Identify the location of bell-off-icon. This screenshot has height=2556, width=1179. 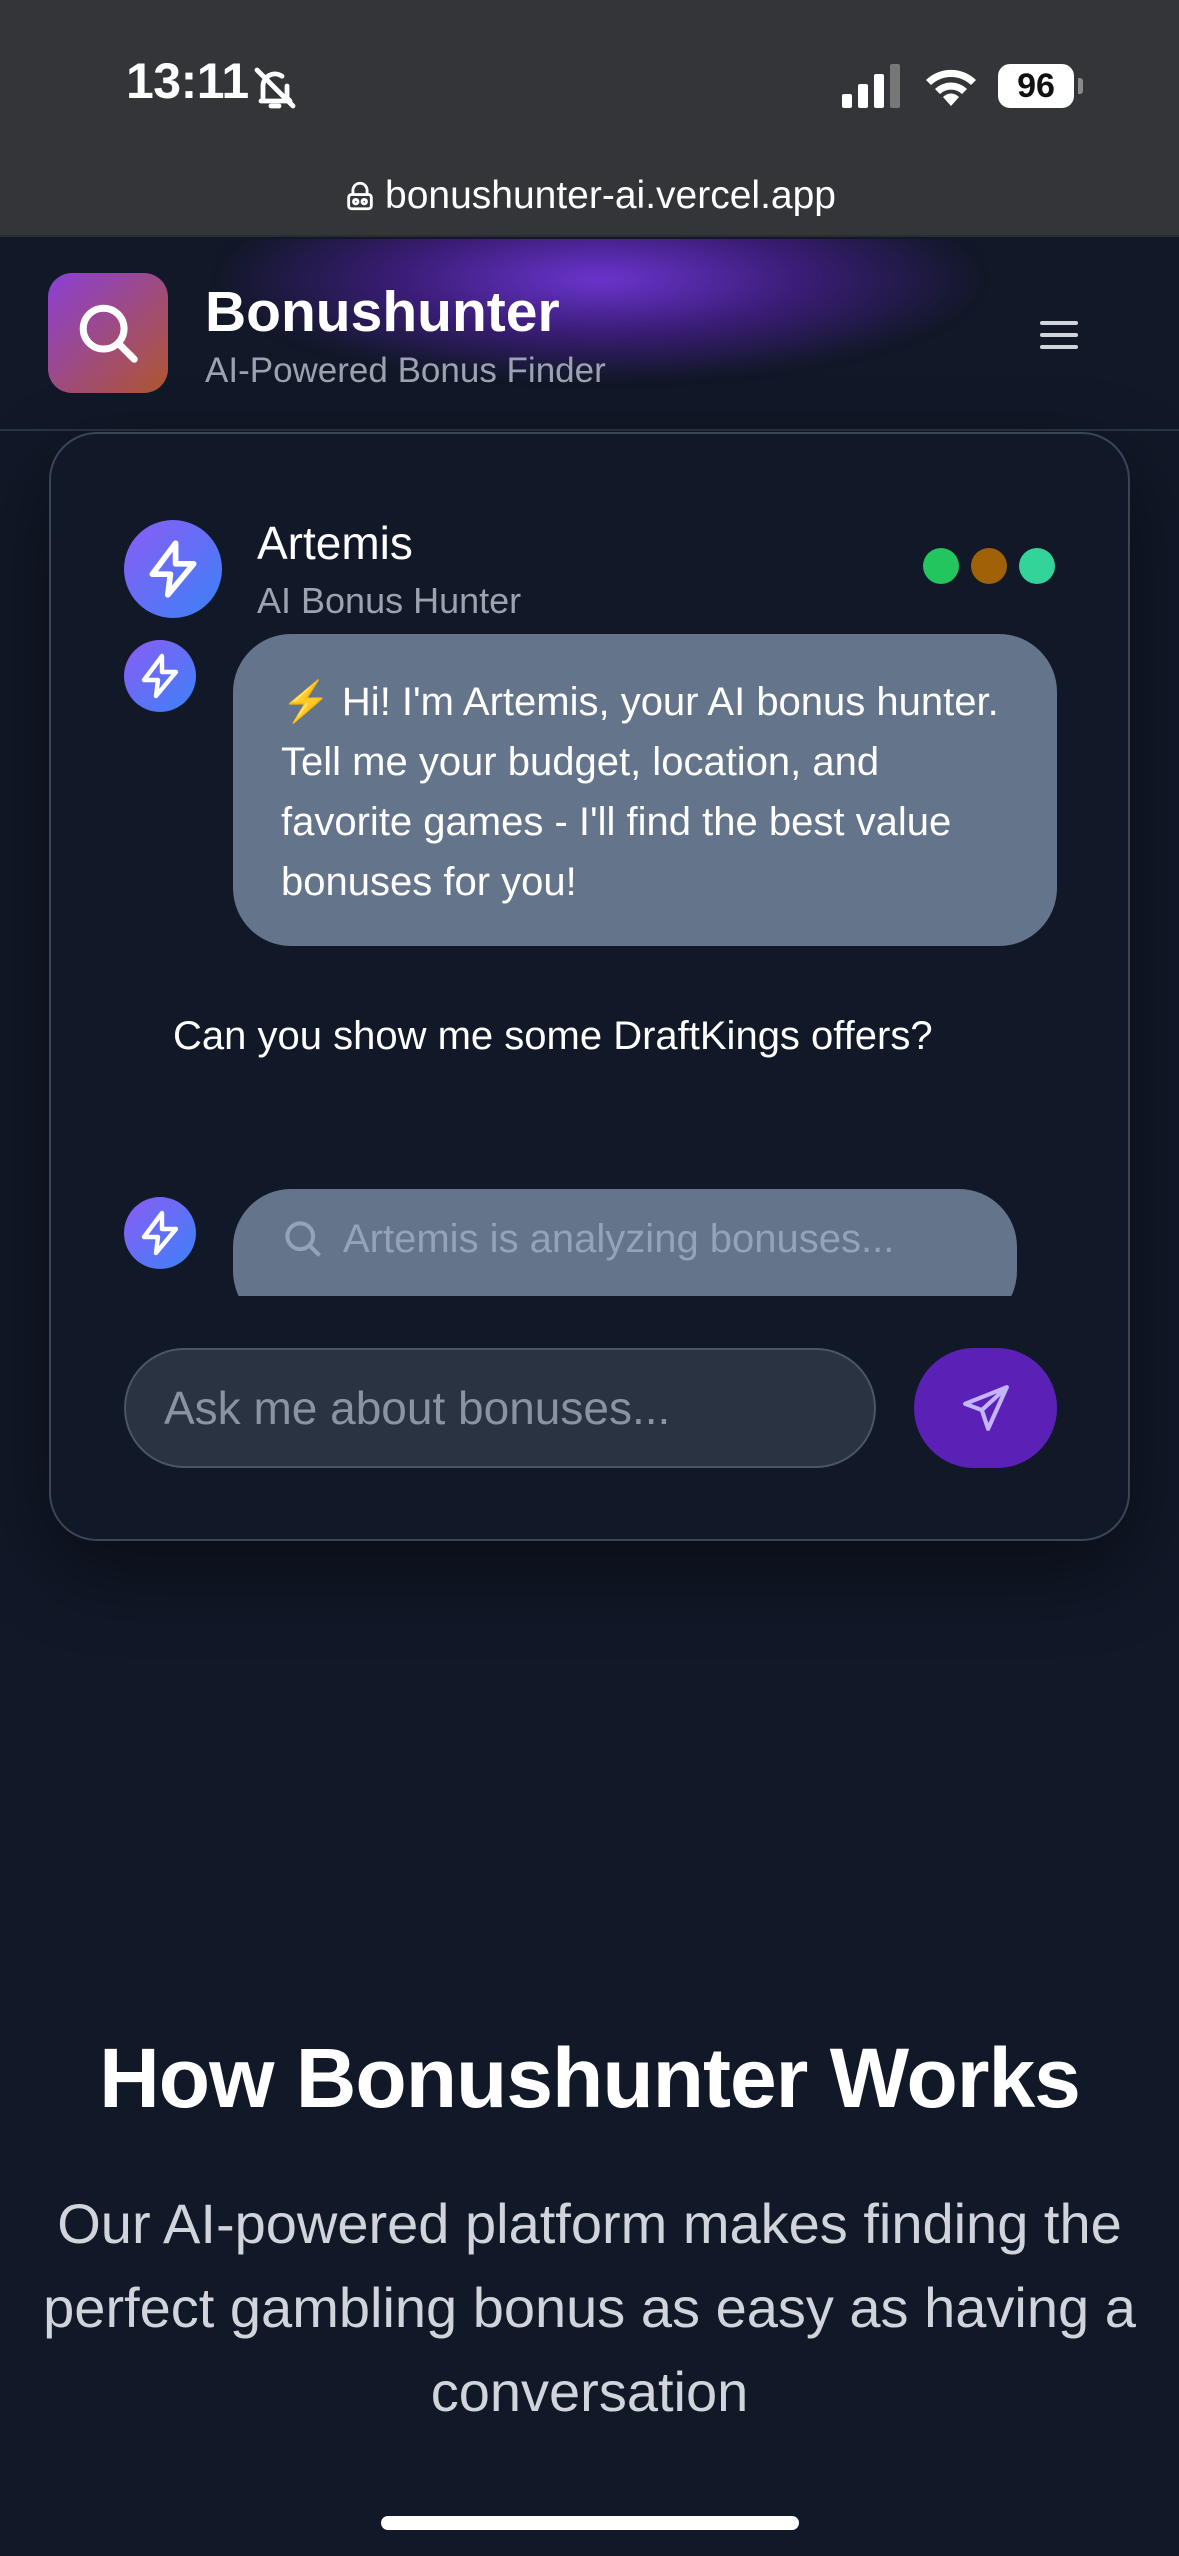
(275, 88).